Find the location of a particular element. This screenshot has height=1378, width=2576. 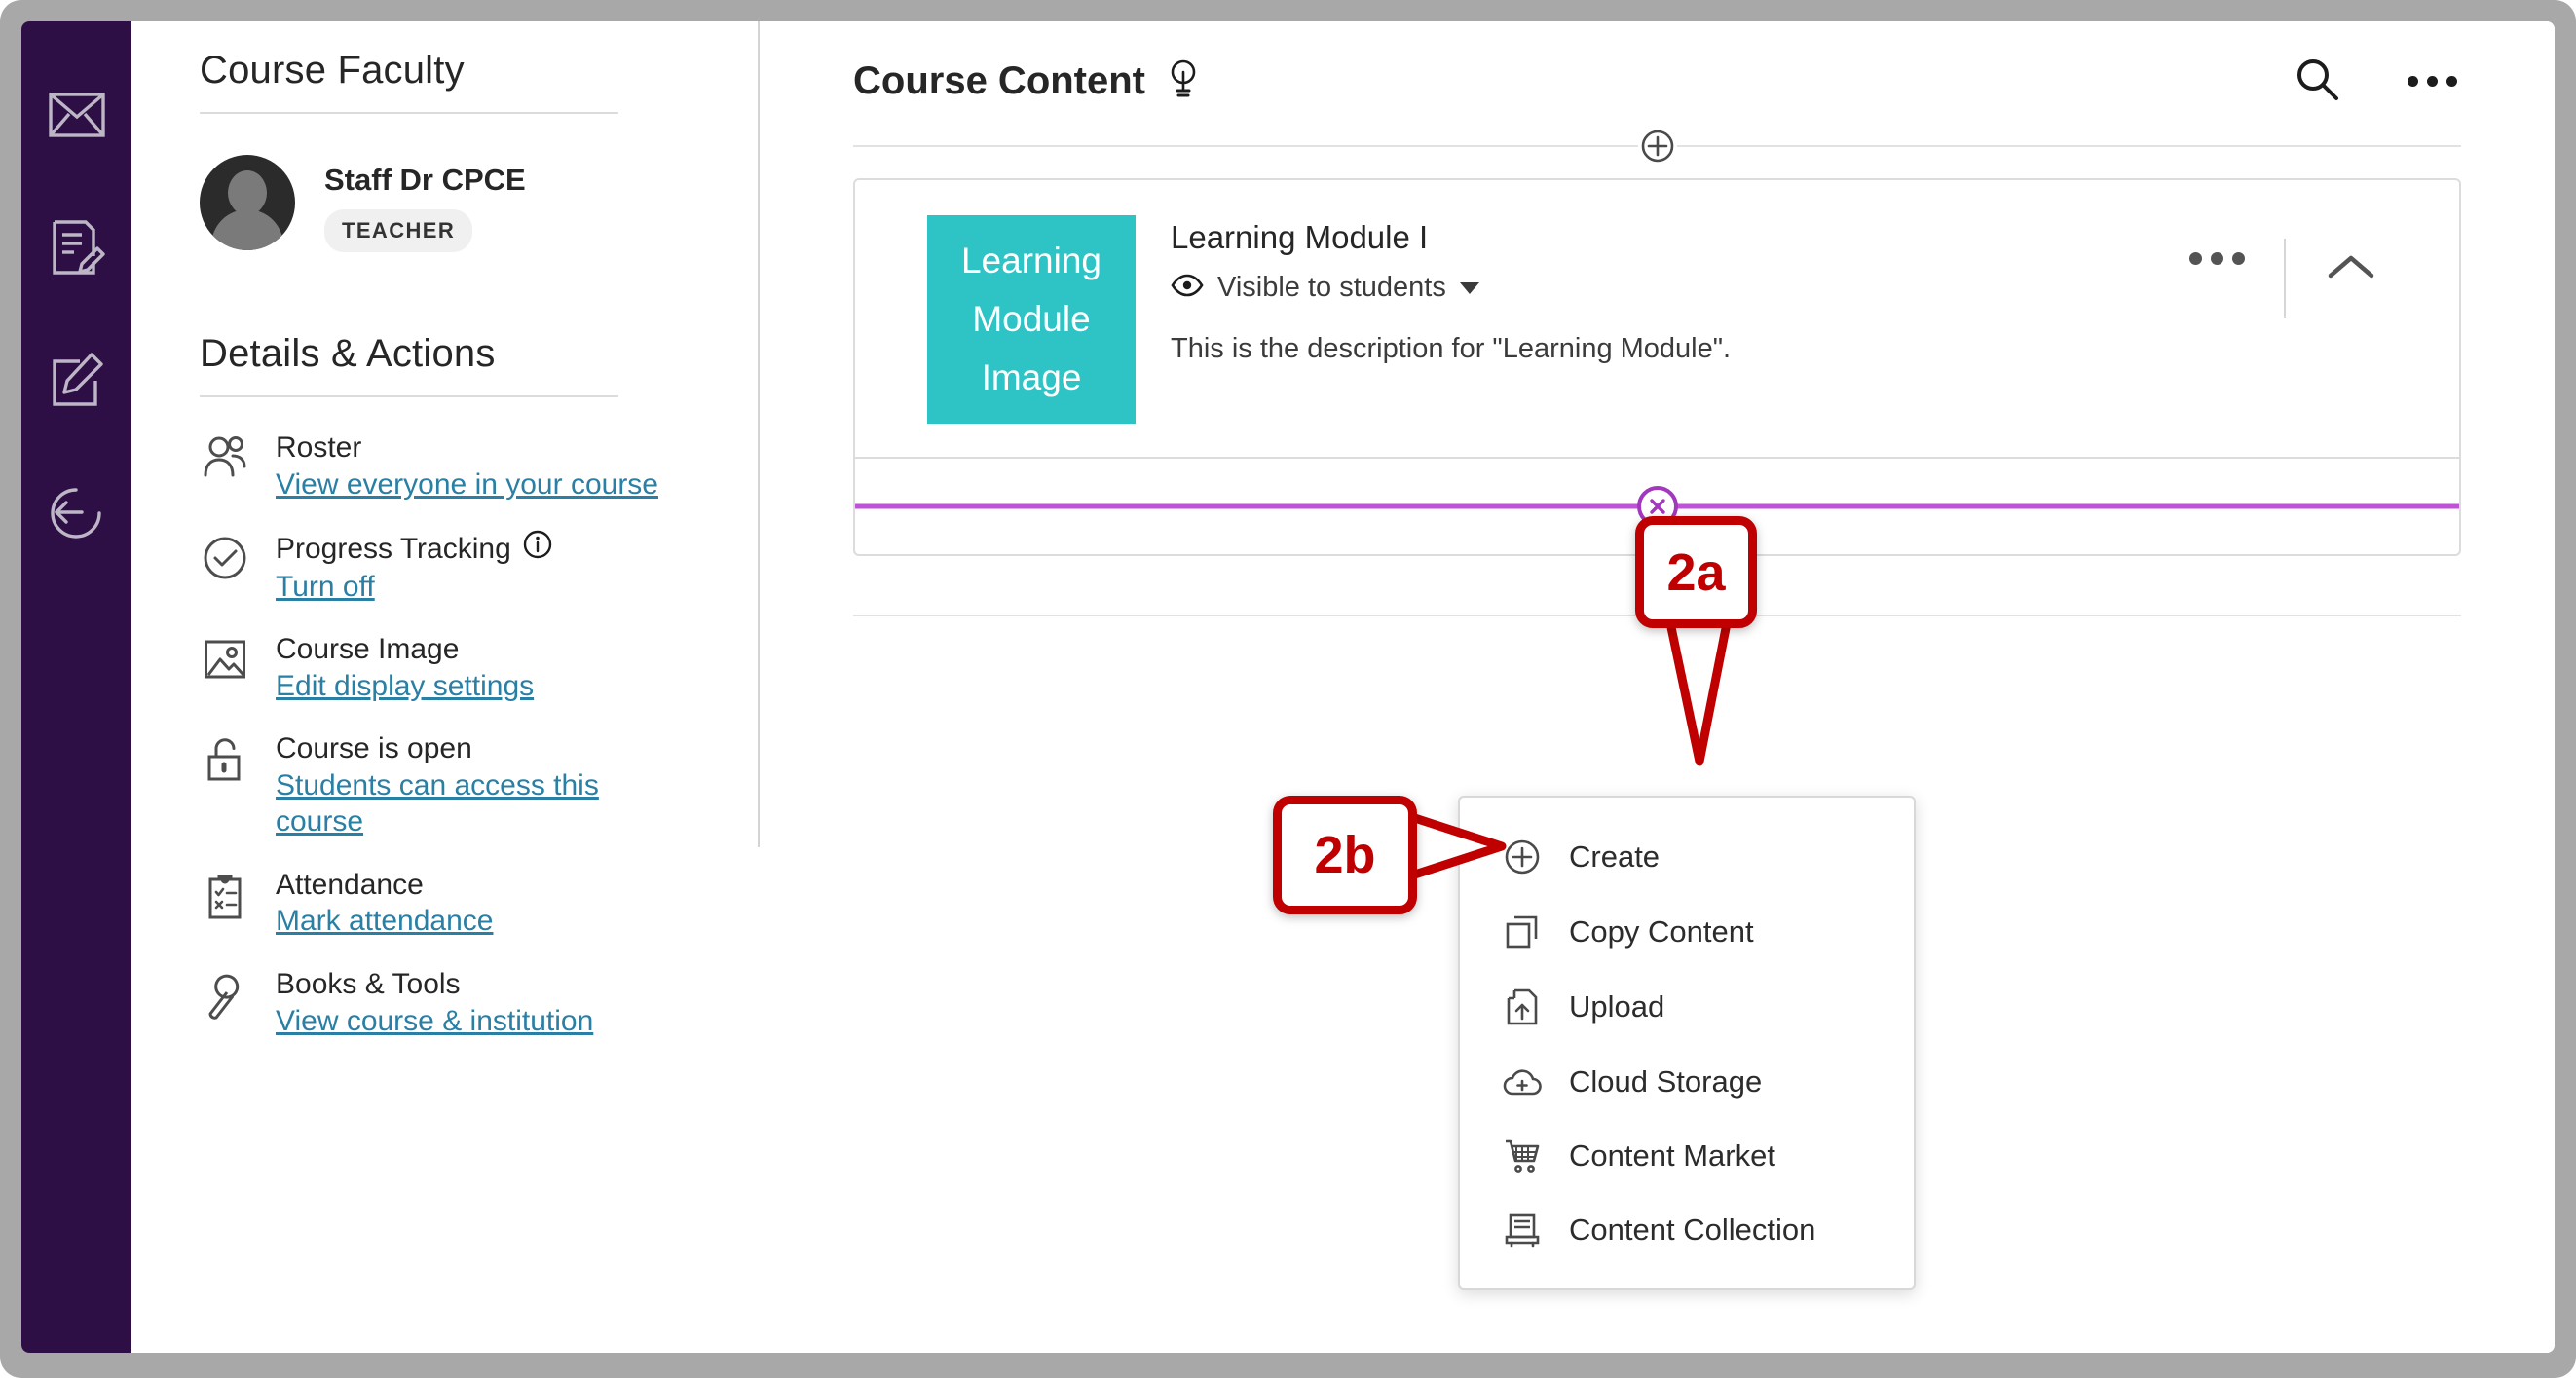

menu-item-label: Cloud Storage is located at coordinates (1666, 1081).